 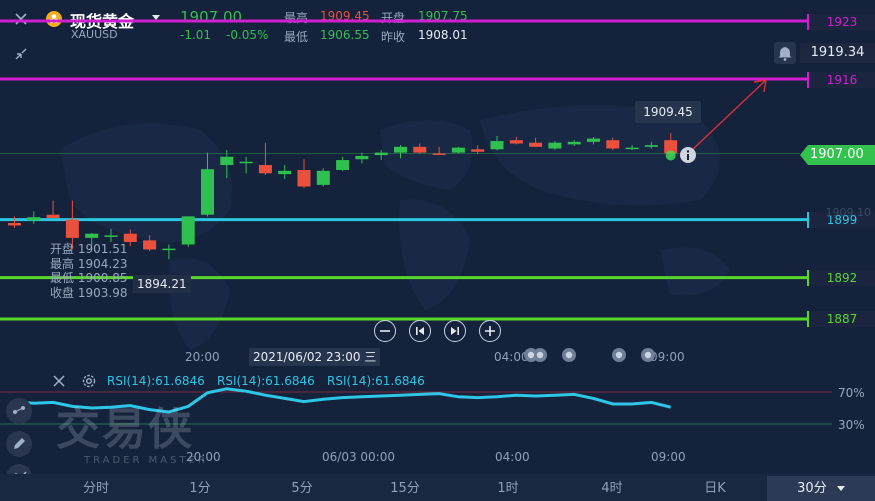 What do you see at coordinates (420, 331) in the screenshot?
I see `scroll-start-button` at bounding box center [420, 331].